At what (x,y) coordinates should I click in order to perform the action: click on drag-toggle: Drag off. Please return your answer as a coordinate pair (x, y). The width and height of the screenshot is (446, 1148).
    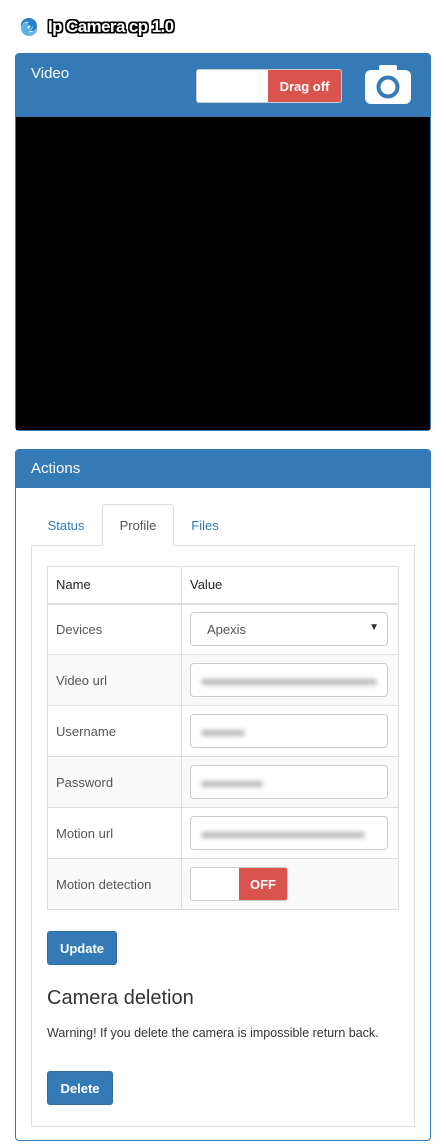
    Looking at the image, I should click on (269, 86).